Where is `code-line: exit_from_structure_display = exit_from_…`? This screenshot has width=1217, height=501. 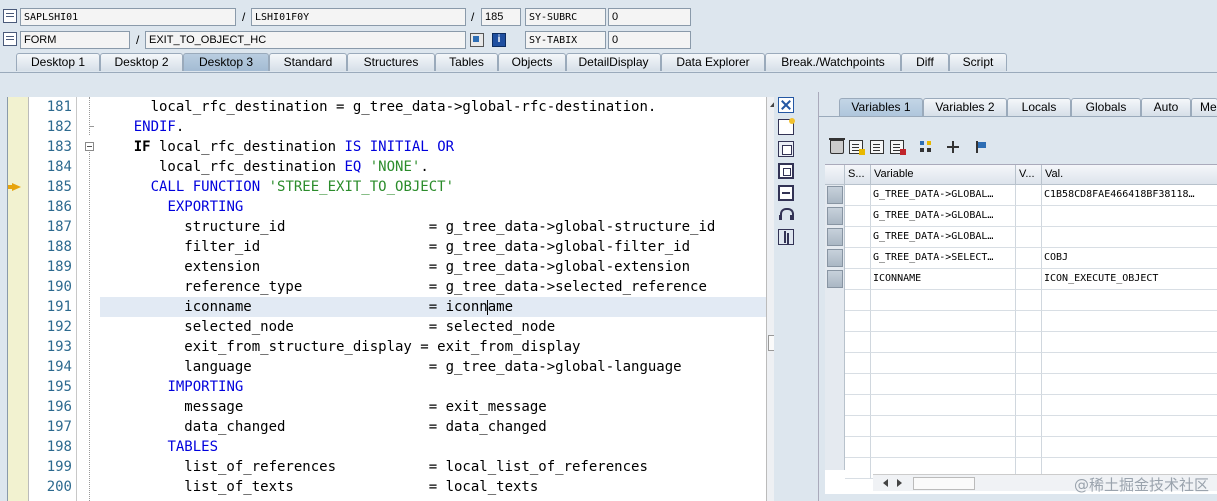
code-line: exit_from_structure_display = exit_from_… is located at coordinates (433, 347).